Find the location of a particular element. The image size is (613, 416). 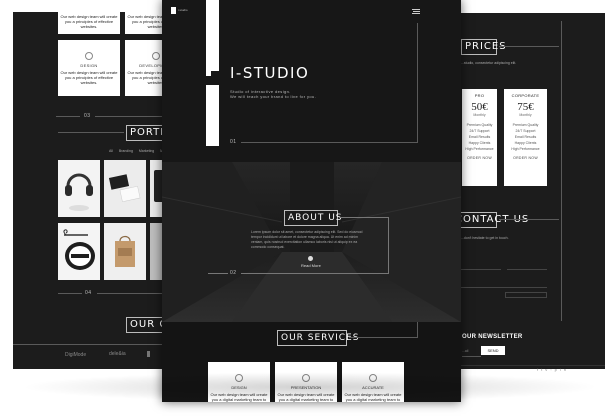

client-logo: DigiMode is located at coordinates (76, 355).